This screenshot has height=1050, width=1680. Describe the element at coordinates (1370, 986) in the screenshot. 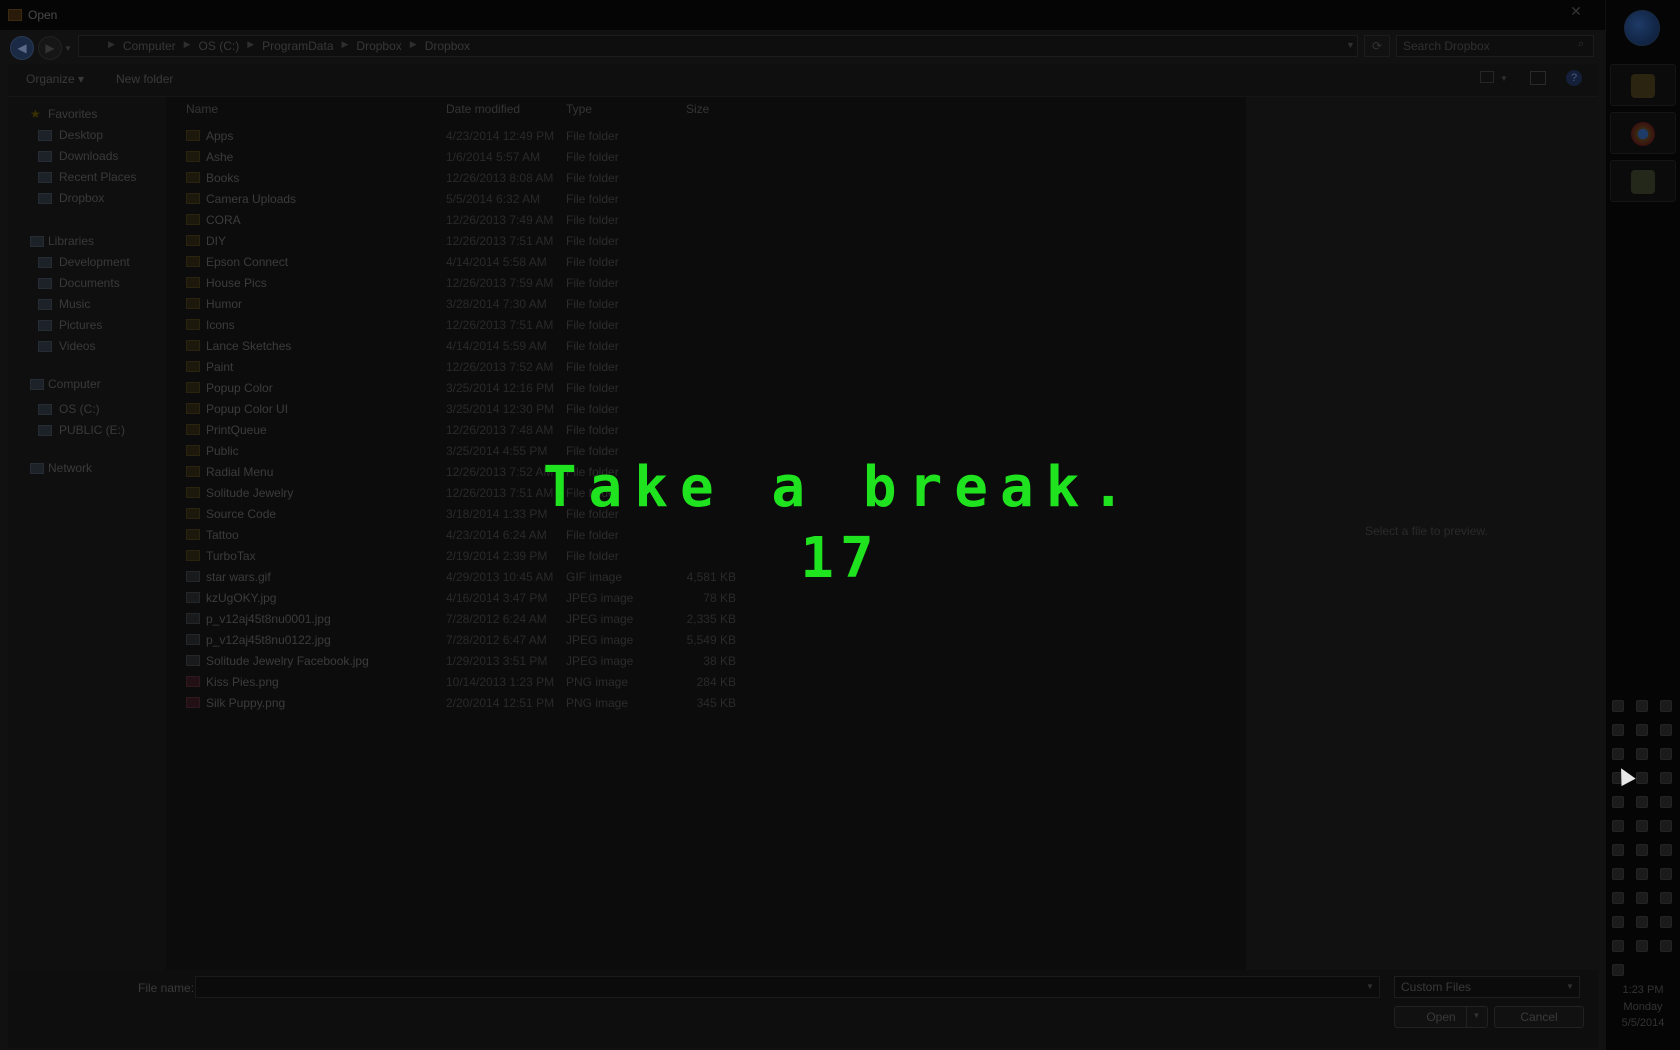

I see `file-name-dropdown-icon: ▼` at that location.